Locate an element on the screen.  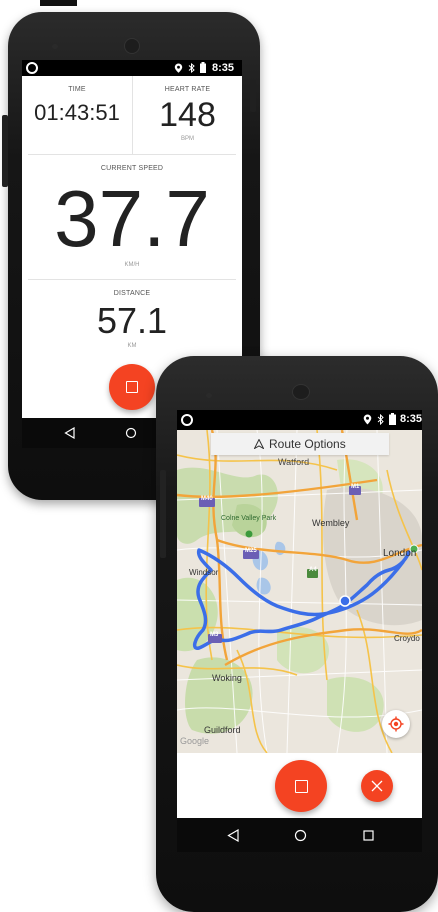
my-location-button is located at coordinates (396, 724).